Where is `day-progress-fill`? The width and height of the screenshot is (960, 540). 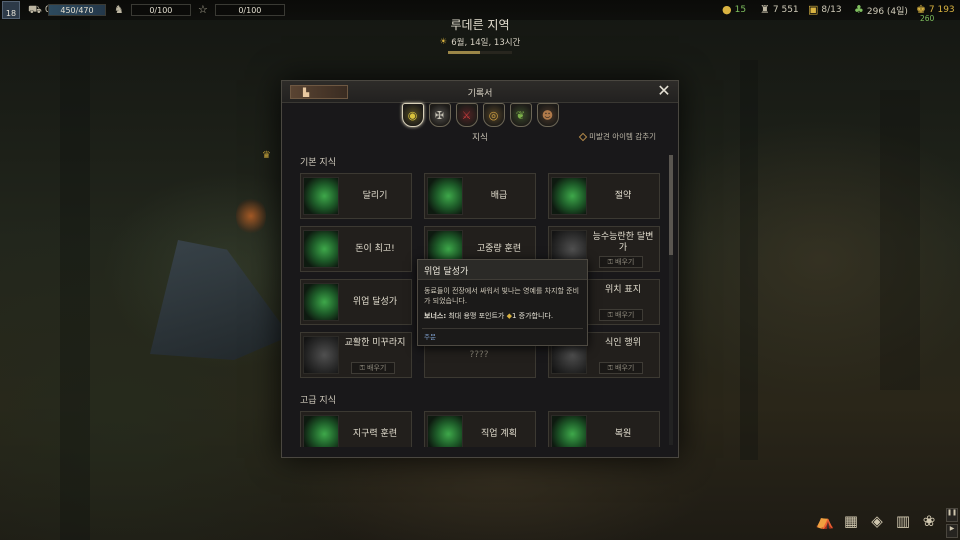
day-progress-fill is located at coordinates (464, 52).